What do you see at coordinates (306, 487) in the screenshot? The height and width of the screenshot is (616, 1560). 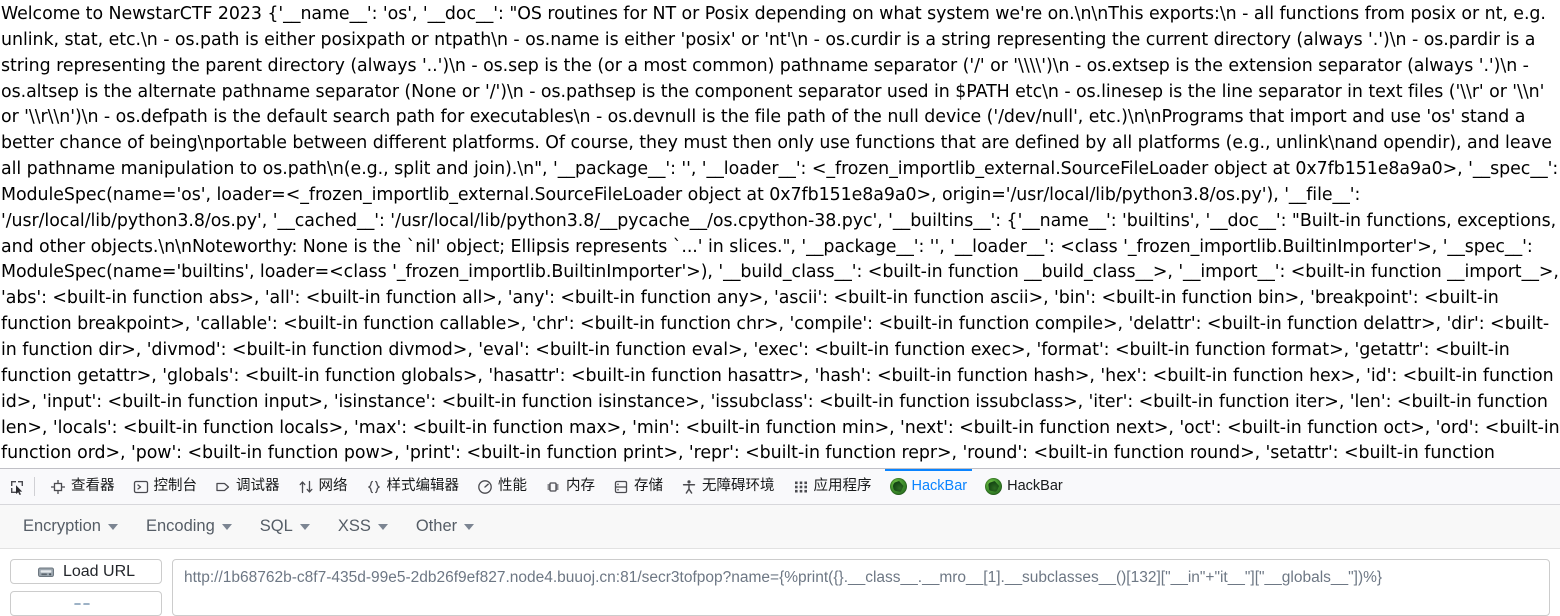 I see `network-icon` at bounding box center [306, 487].